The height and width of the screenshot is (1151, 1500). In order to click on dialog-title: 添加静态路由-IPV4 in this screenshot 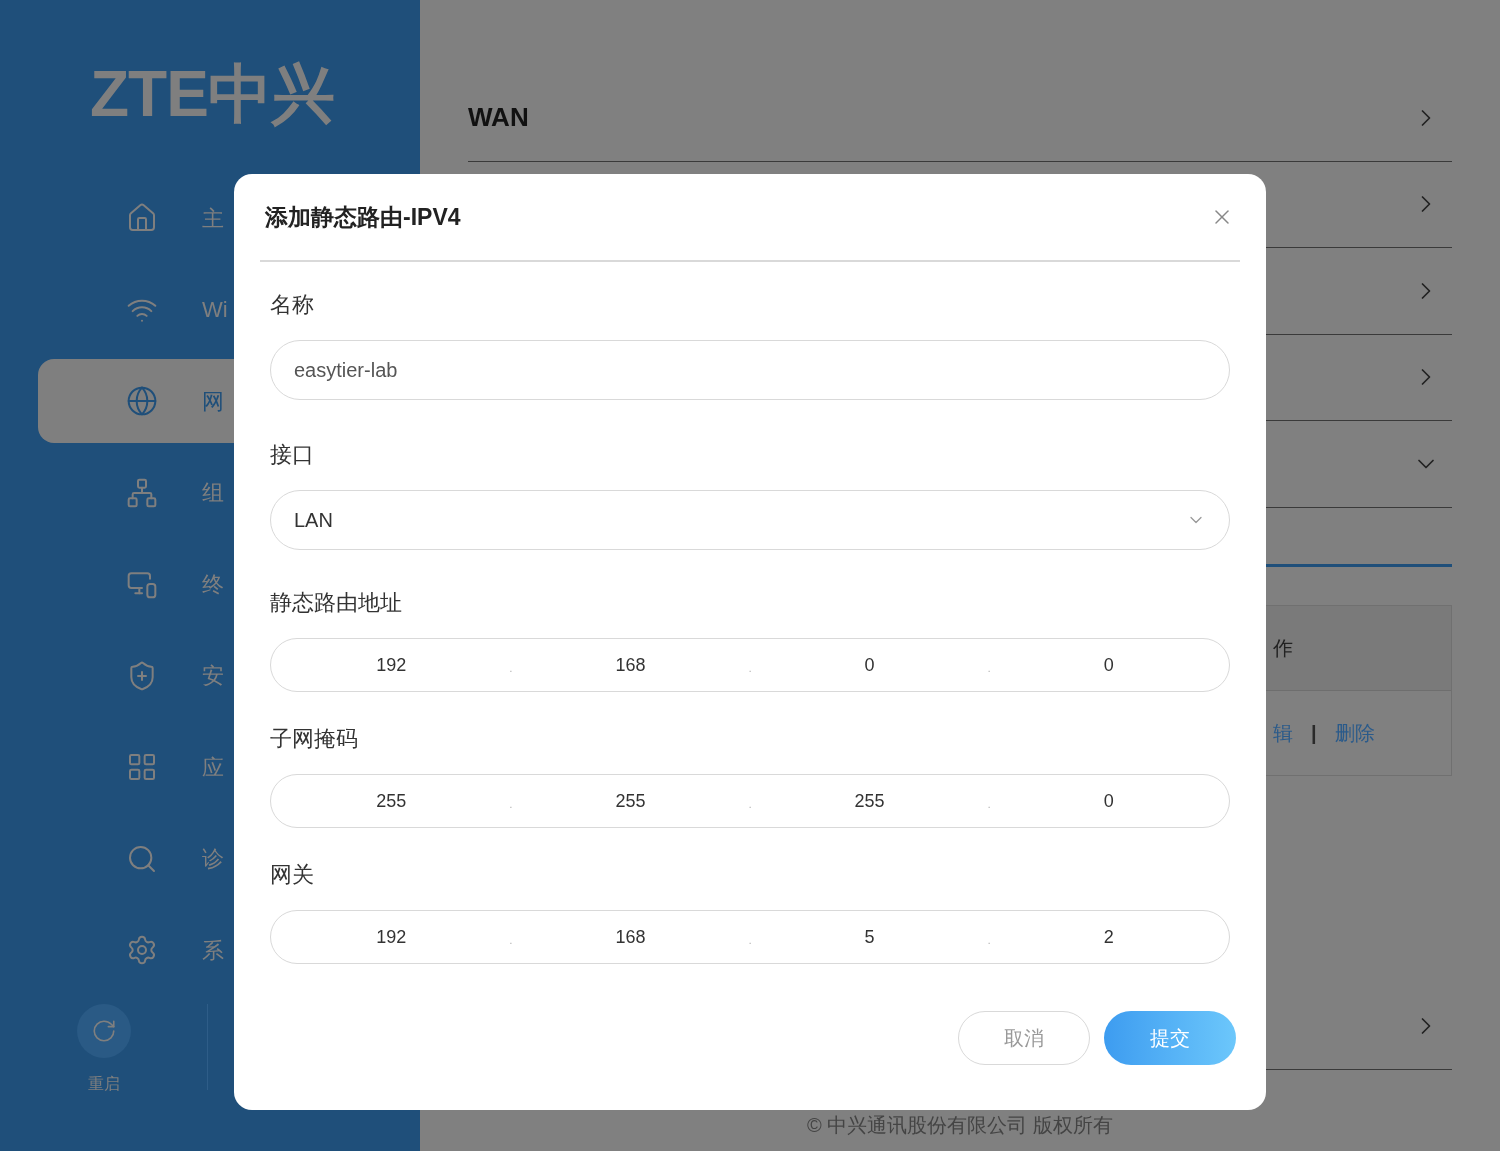, I will do `click(363, 217)`.